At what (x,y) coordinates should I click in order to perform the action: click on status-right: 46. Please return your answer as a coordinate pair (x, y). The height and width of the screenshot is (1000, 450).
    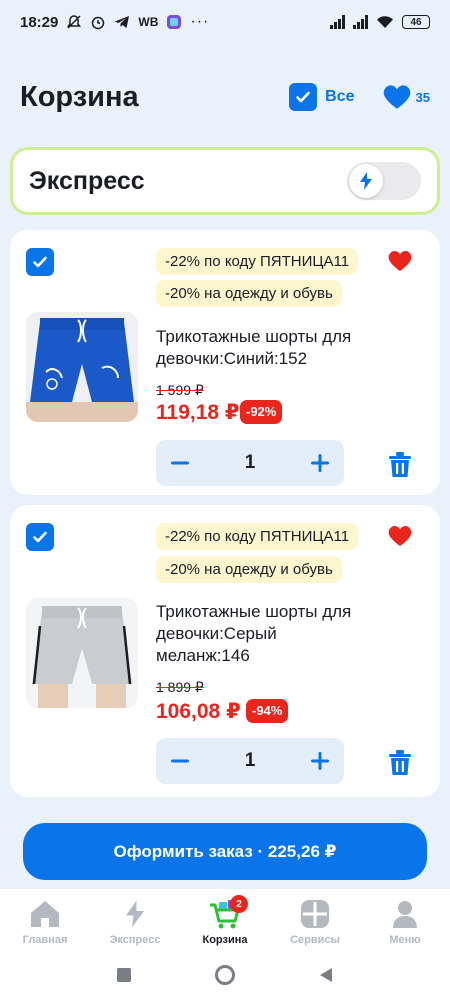
    Looking at the image, I should click on (380, 22).